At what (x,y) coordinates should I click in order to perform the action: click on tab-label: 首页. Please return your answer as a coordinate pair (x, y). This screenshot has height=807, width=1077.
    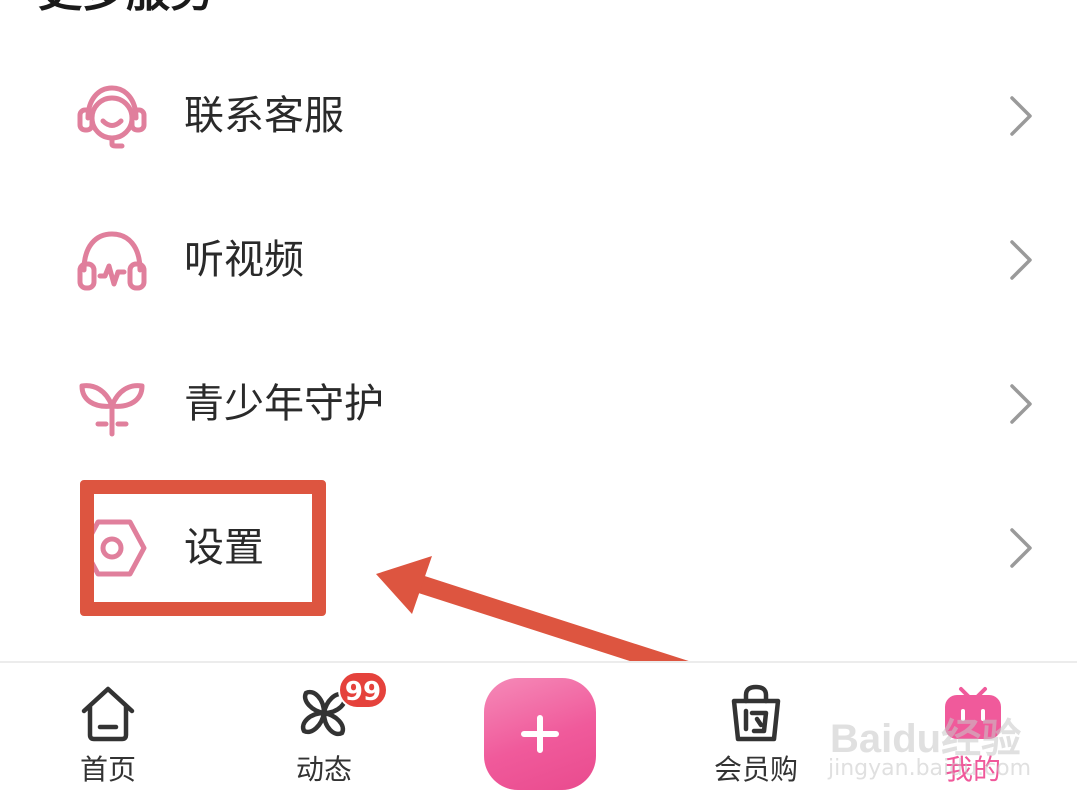
    Looking at the image, I should click on (107, 769).